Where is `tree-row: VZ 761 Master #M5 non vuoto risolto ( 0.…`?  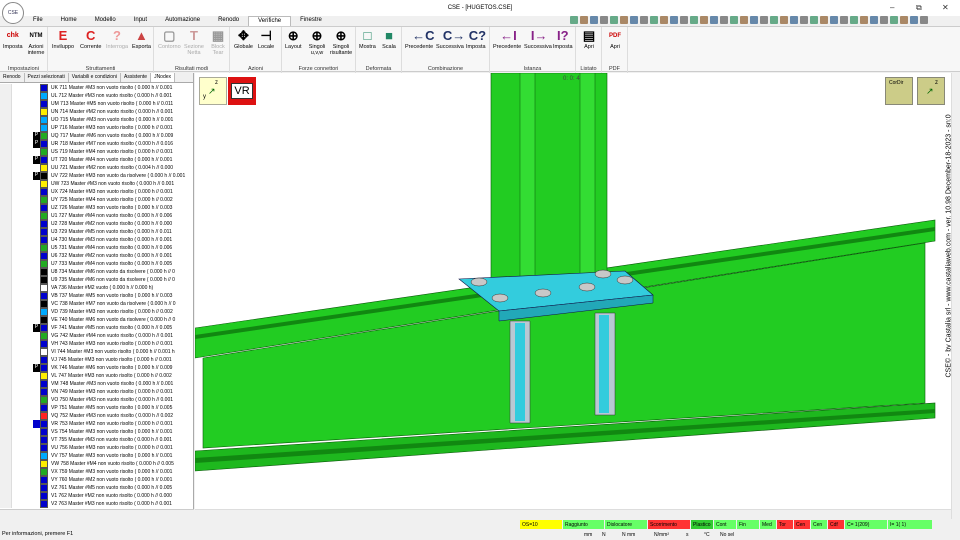 tree-row: VZ 761 Master #M5 non vuoto risolto ( 0.… is located at coordinates (97, 488).